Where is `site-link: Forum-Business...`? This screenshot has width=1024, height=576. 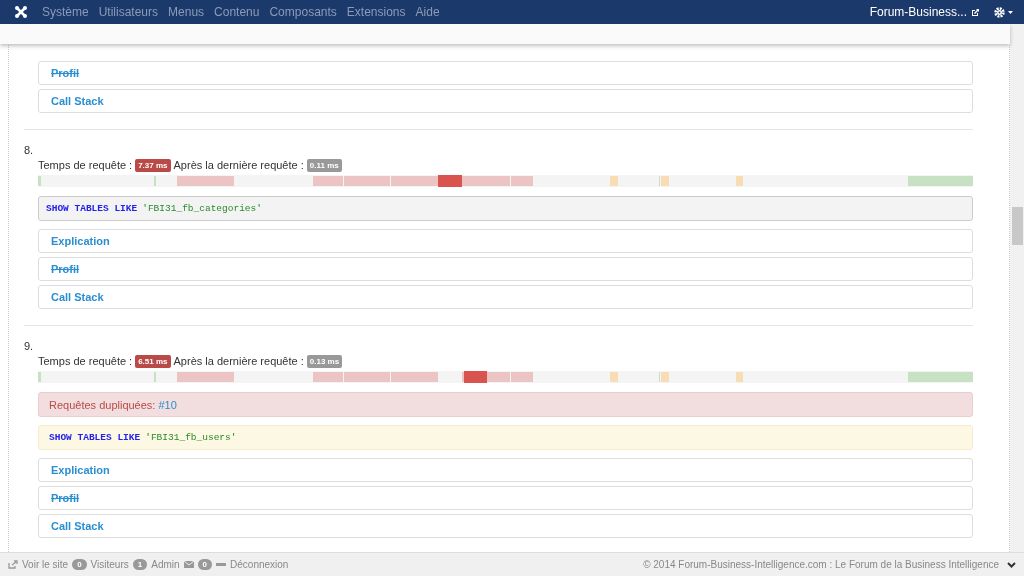 site-link: Forum-Business... is located at coordinates (924, 12).